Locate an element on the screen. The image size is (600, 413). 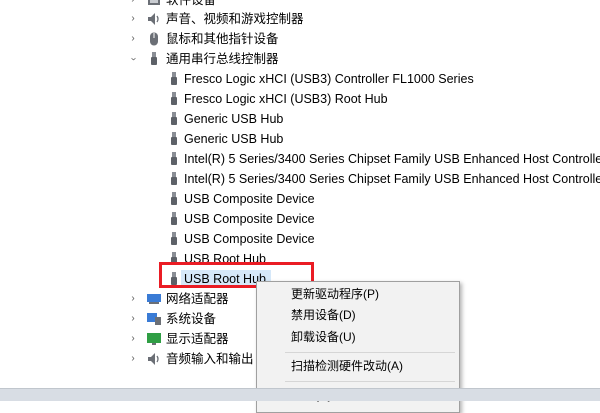
collapse-arrow-icon: › is located at coordinates (133, 59).